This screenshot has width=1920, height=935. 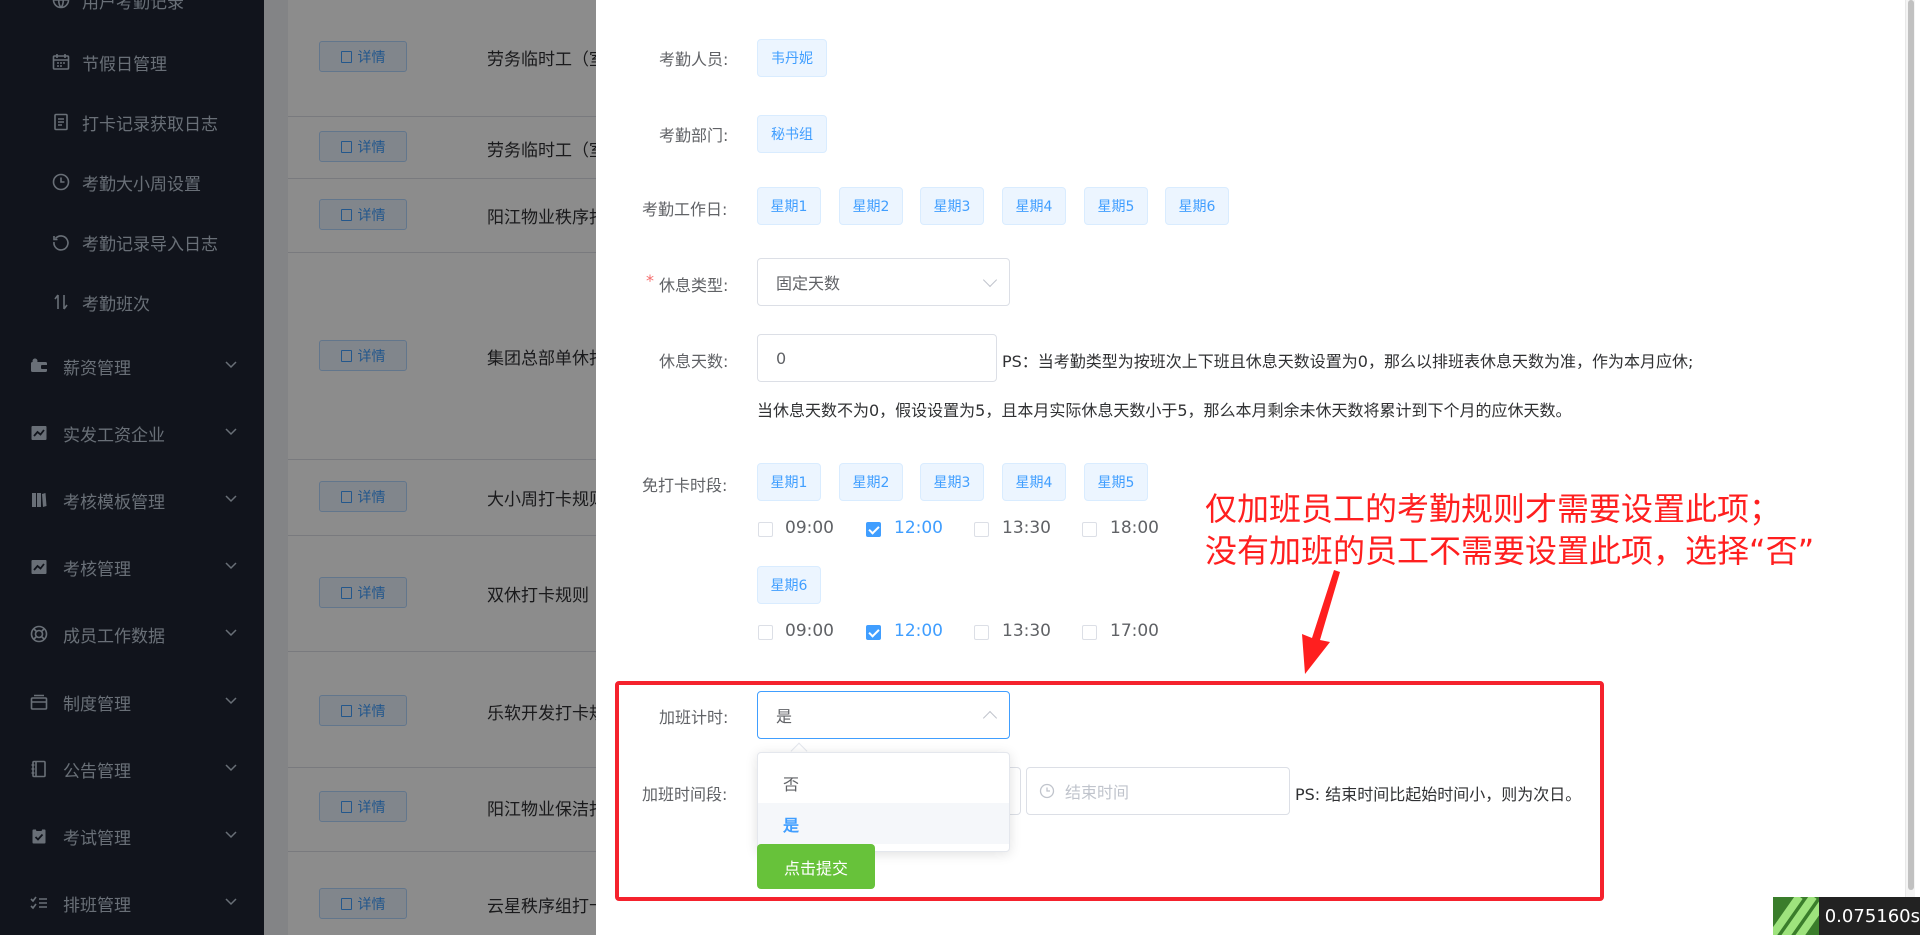 I want to click on staff-label: 考勤人员:, so click(x=694, y=59).